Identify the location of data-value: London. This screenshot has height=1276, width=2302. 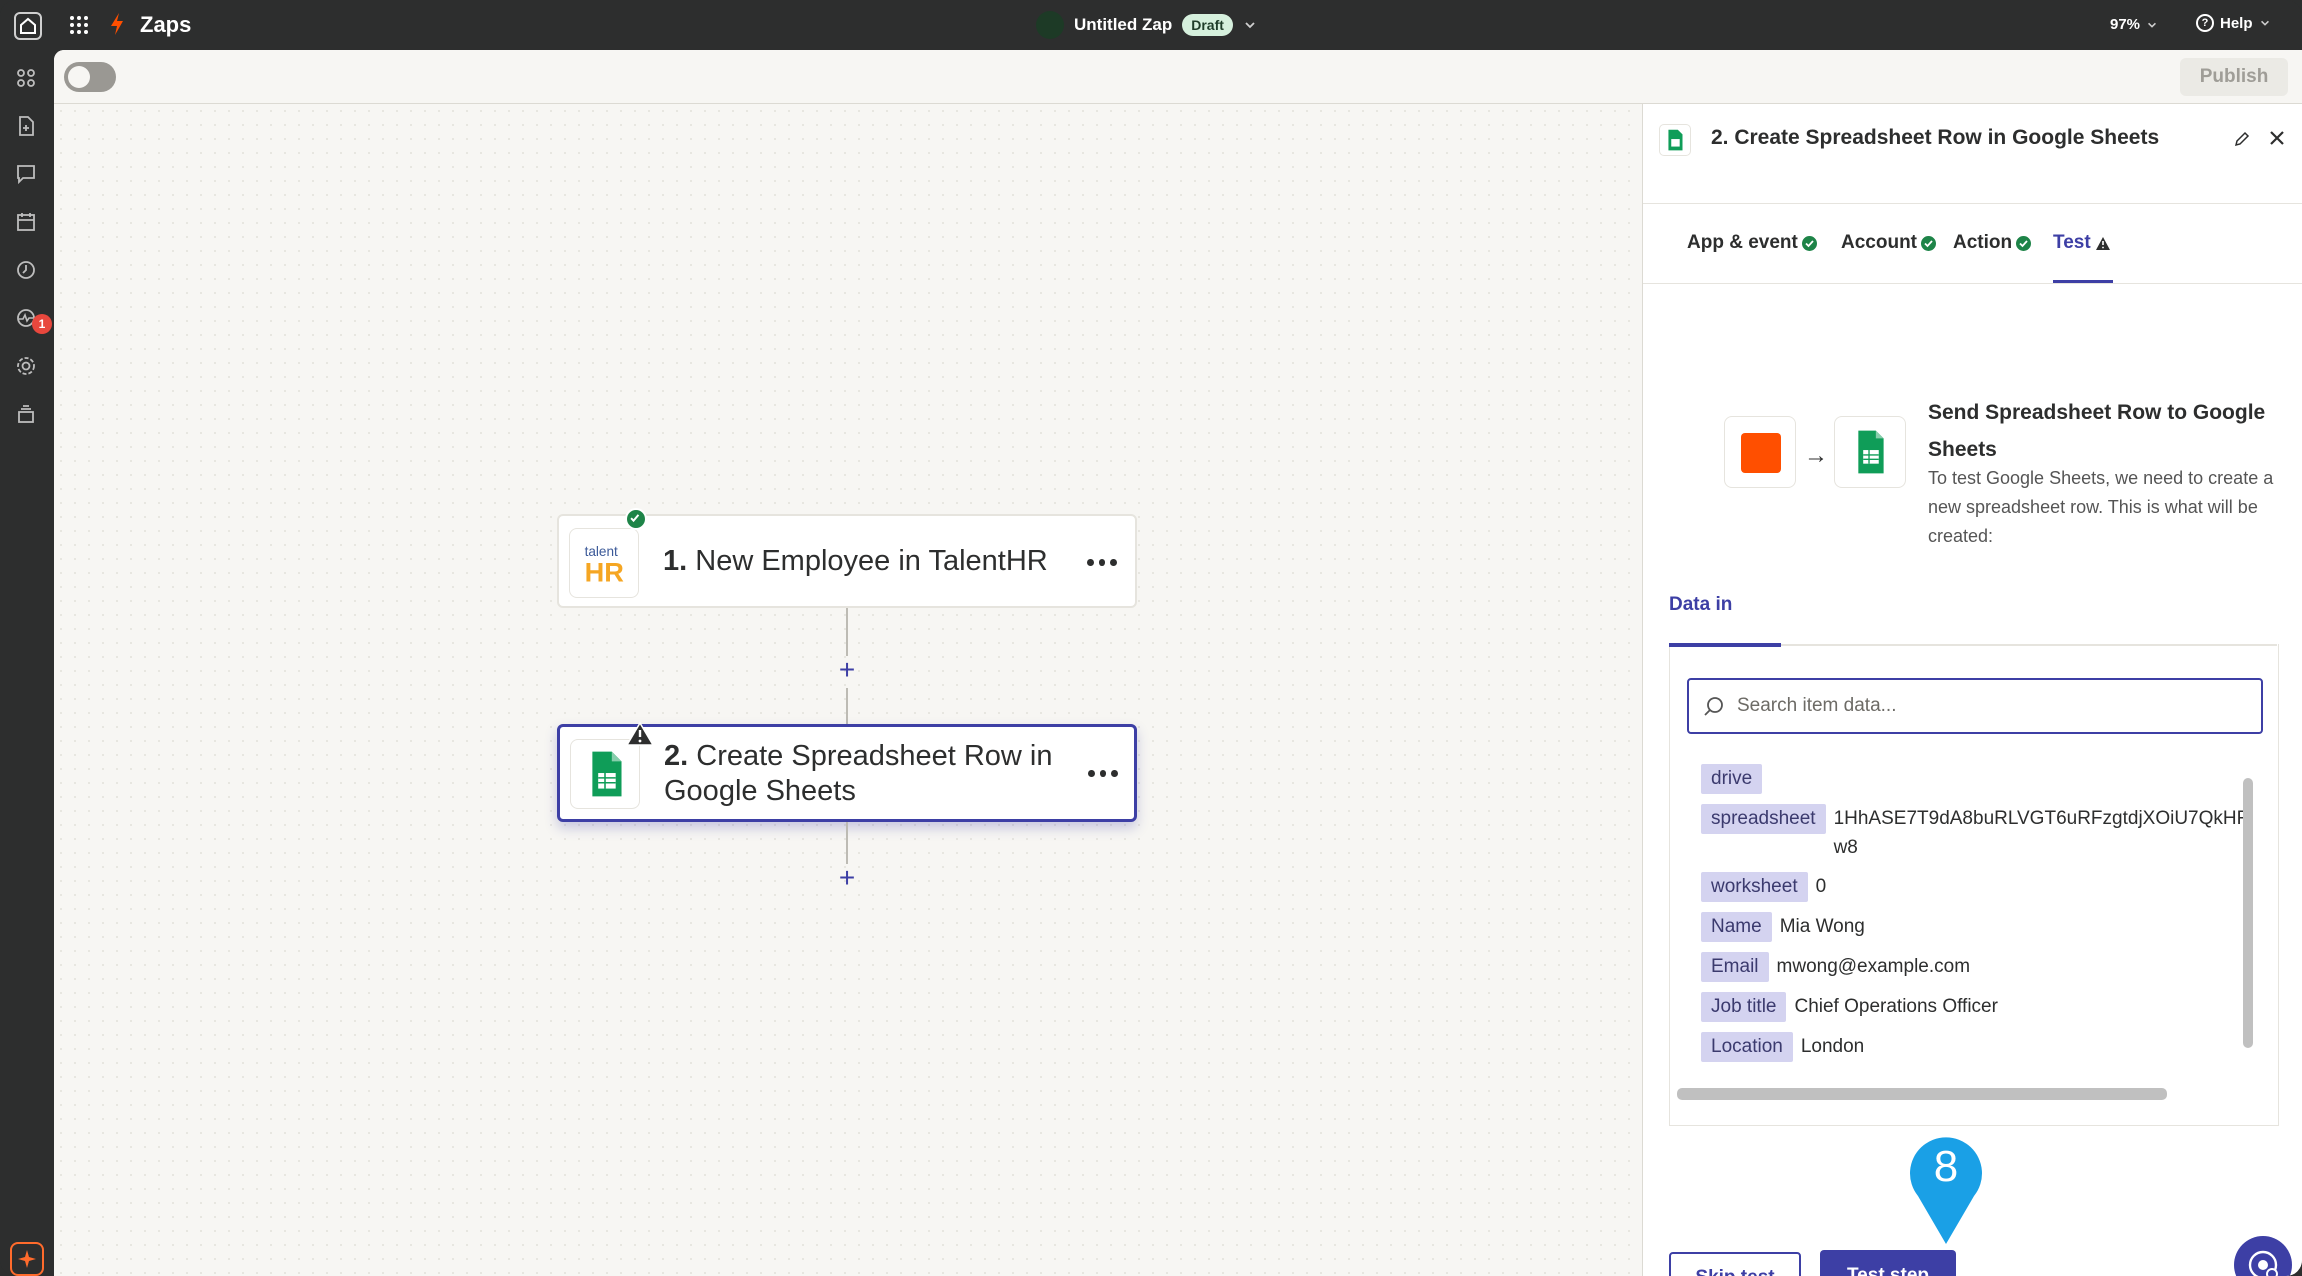
(1832, 1046).